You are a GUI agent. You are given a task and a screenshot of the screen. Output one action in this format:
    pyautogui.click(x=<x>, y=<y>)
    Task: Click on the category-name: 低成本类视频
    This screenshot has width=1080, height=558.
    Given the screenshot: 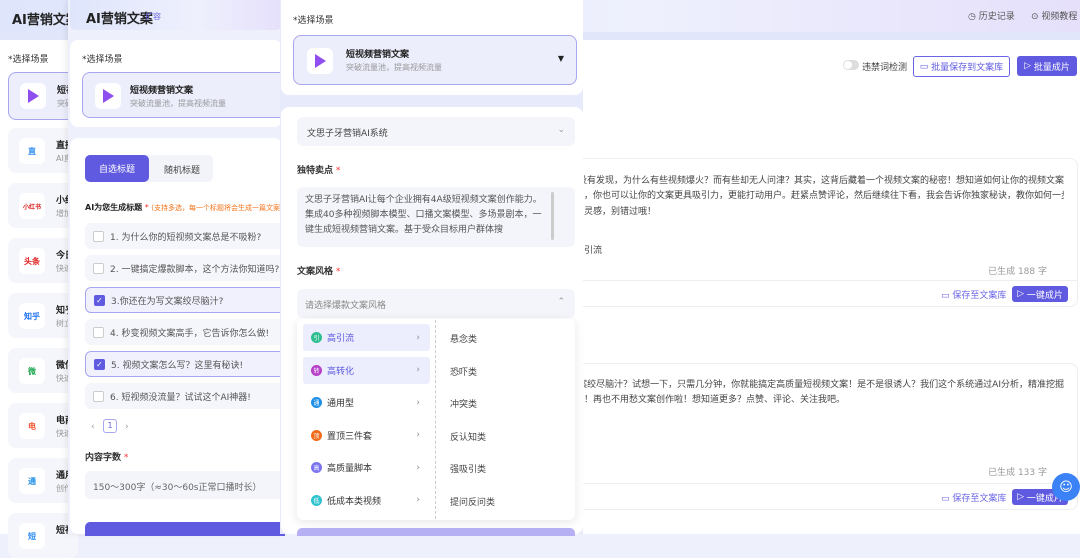 What is the action you would take?
    pyautogui.click(x=354, y=501)
    